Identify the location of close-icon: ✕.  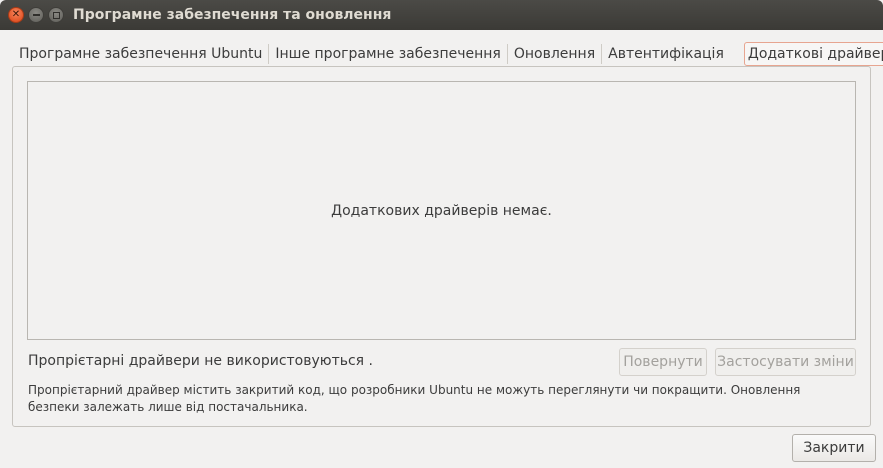
(16, 15).